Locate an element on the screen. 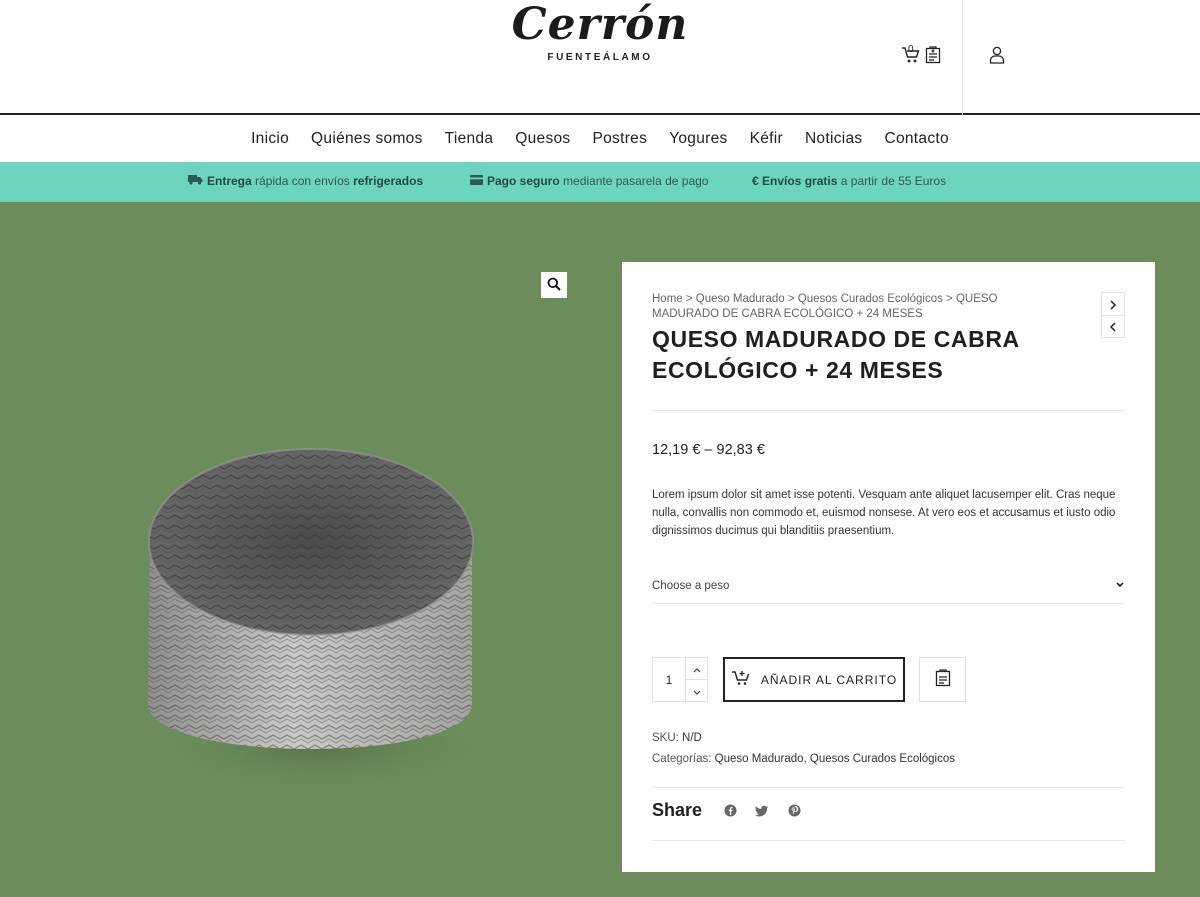  logo-script: Cerrón is located at coordinates (600, 25).